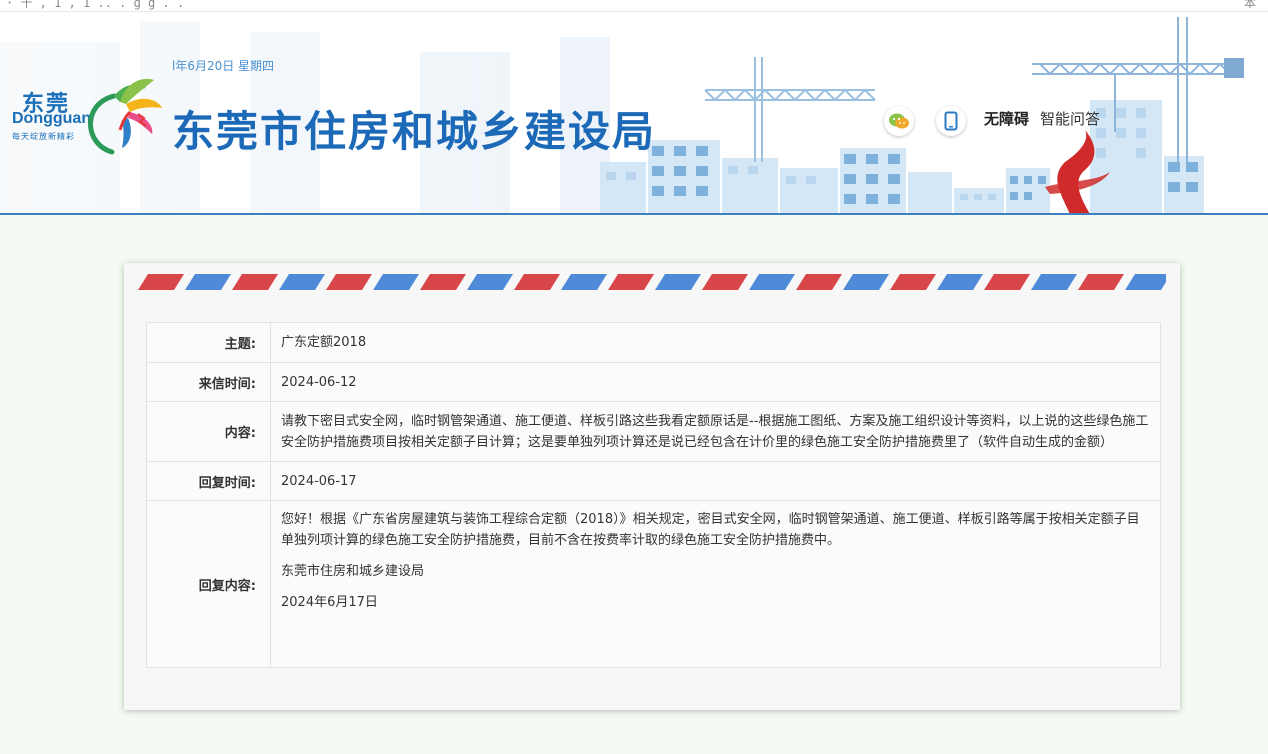 The width and height of the screenshot is (1268, 754). I want to click on content-label: 内容:, so click(208, 431).